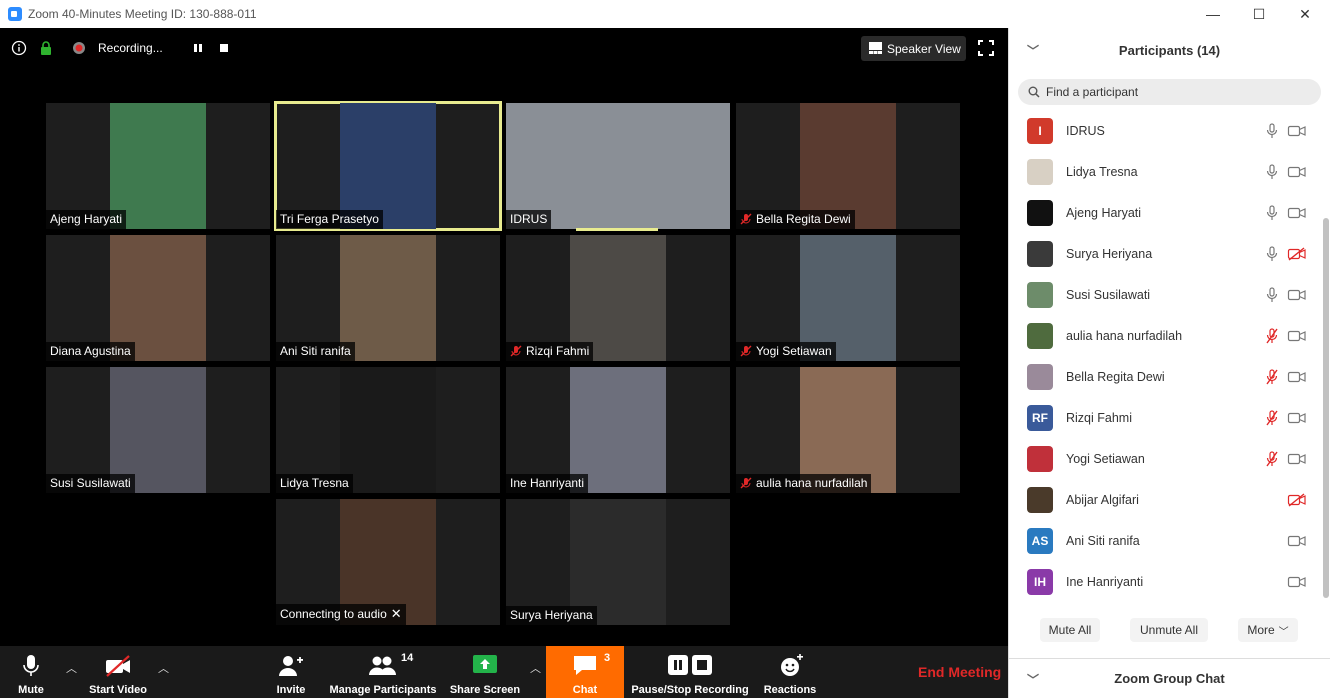  Describe the element at coordinates (1164, 458) in the screenshot. I see `participant-row: Yogi Setiawan` at that location.